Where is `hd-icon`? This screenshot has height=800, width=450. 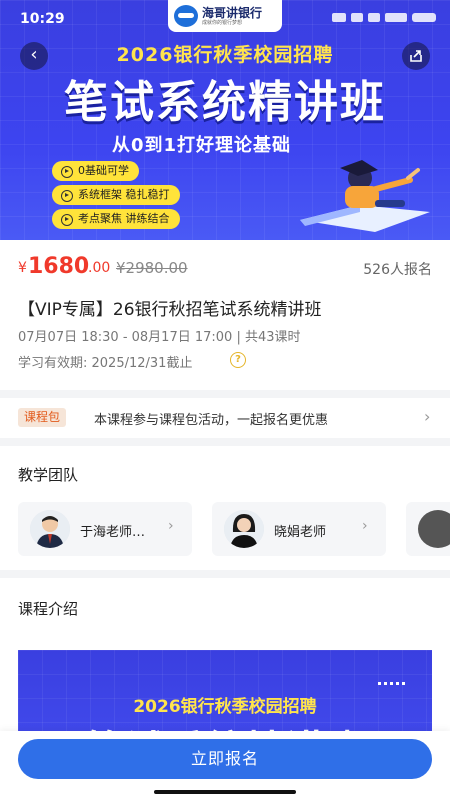
hd-icon is located at coordinates (374, 17).